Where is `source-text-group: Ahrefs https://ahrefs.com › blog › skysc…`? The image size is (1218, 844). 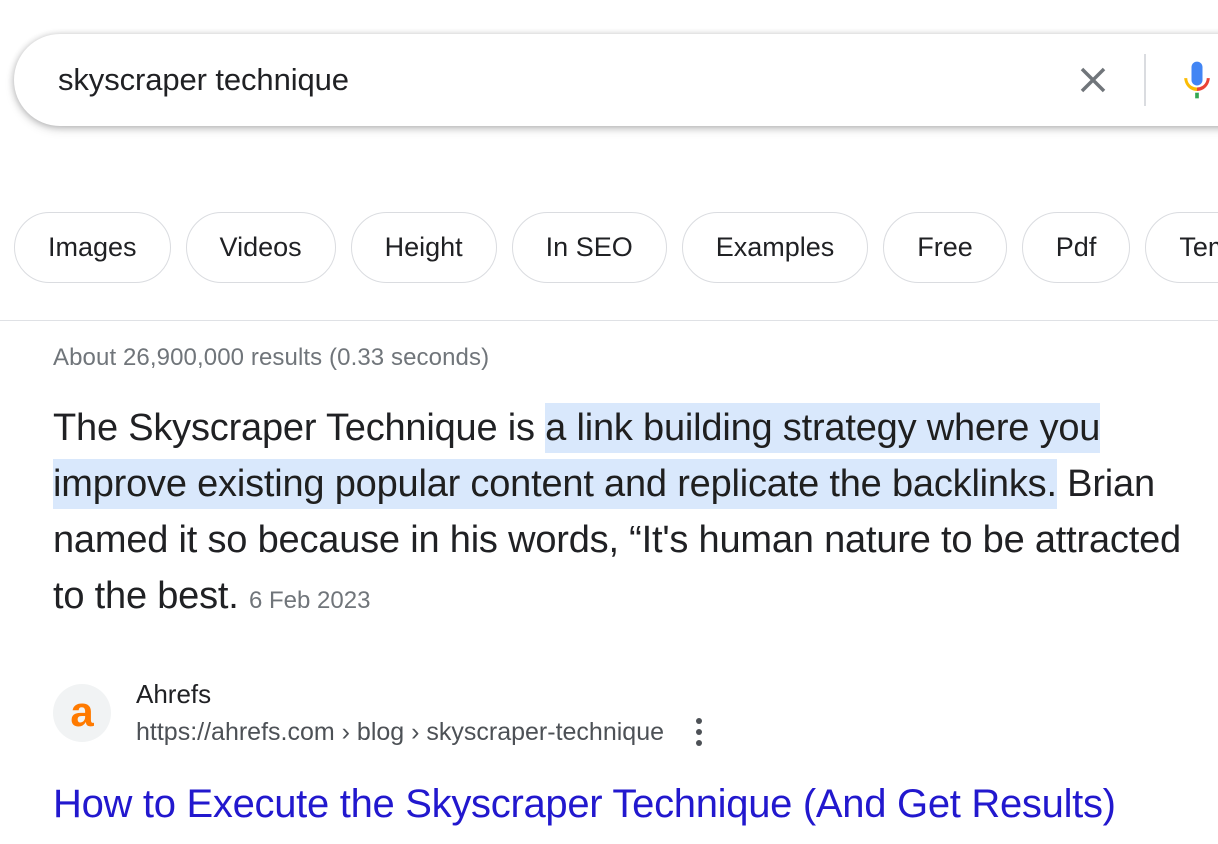 source-text-group: Ahrefs https://ahrefs.com › blog › skysc… is located at coordinates (425, 713).